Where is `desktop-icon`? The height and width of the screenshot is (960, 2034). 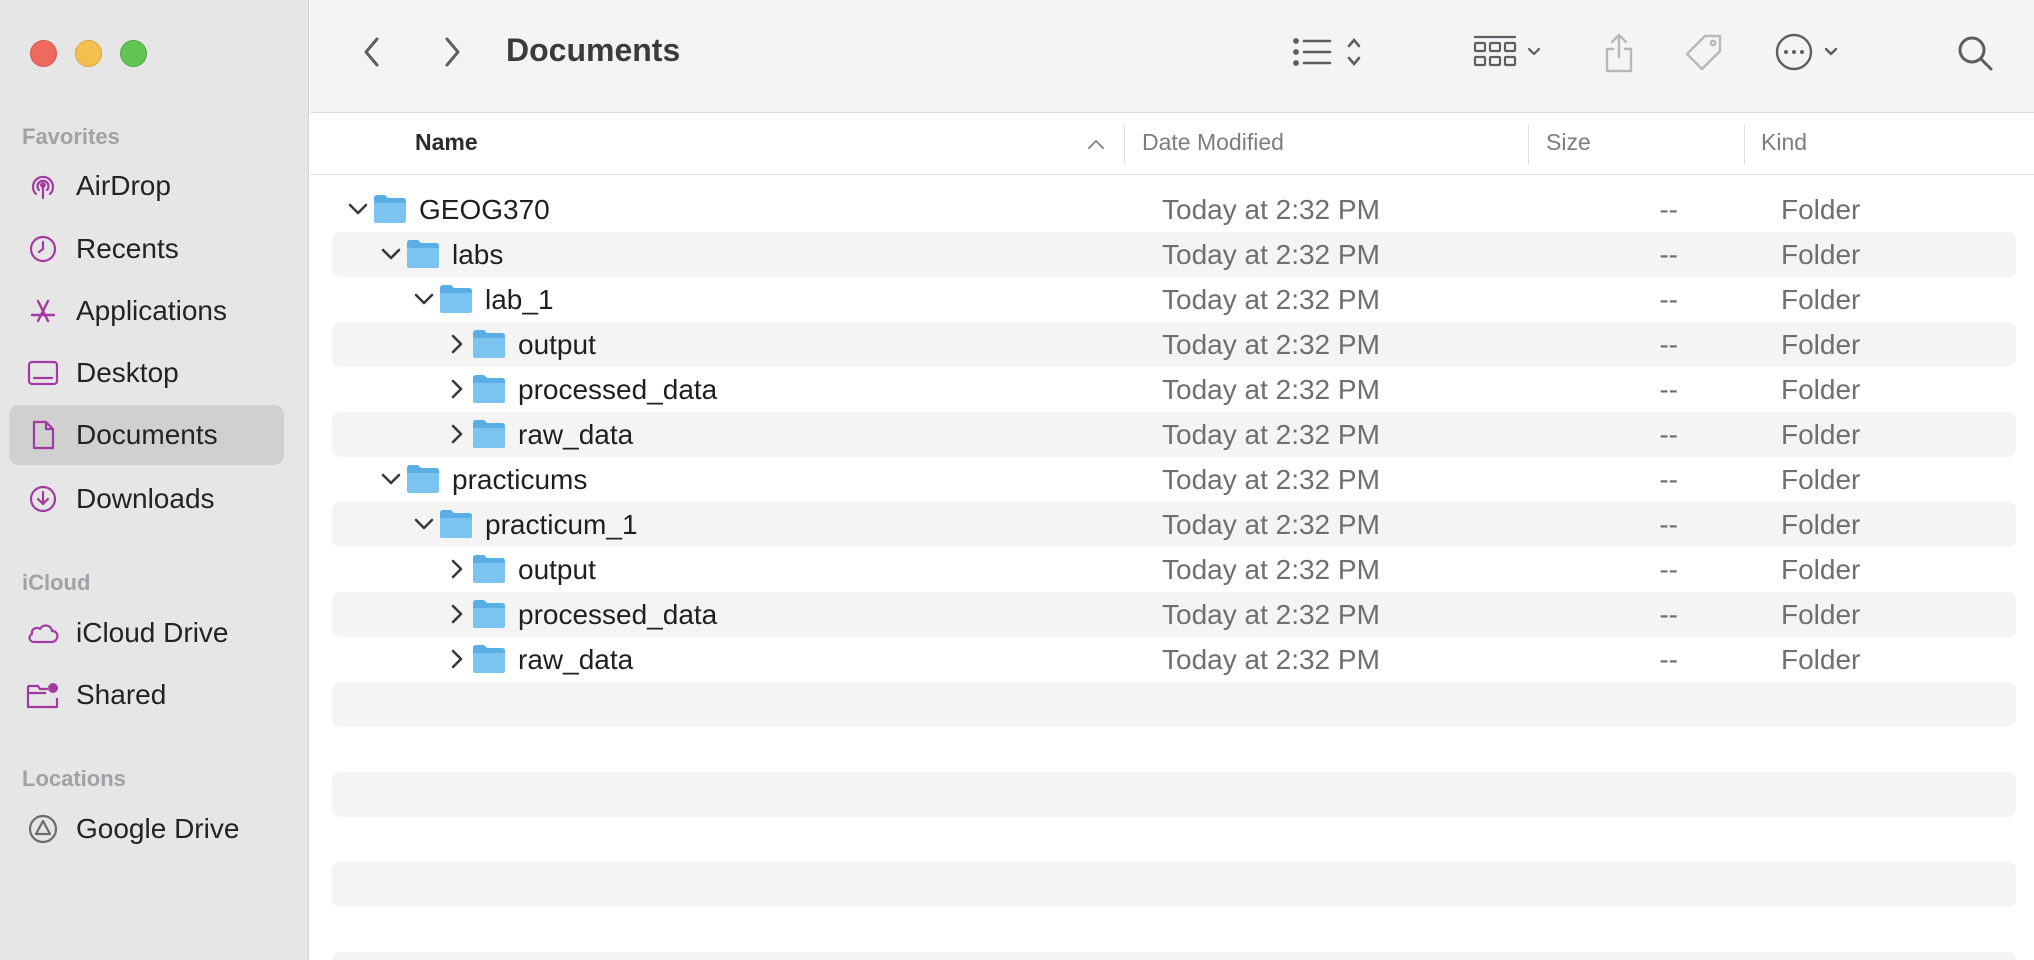
desktop-icon is located at coordinates (43, 373).